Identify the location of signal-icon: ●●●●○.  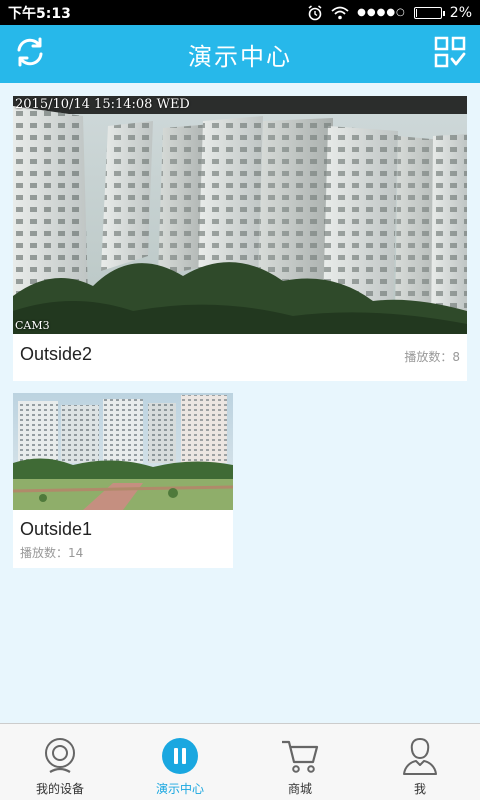
(381, 12).